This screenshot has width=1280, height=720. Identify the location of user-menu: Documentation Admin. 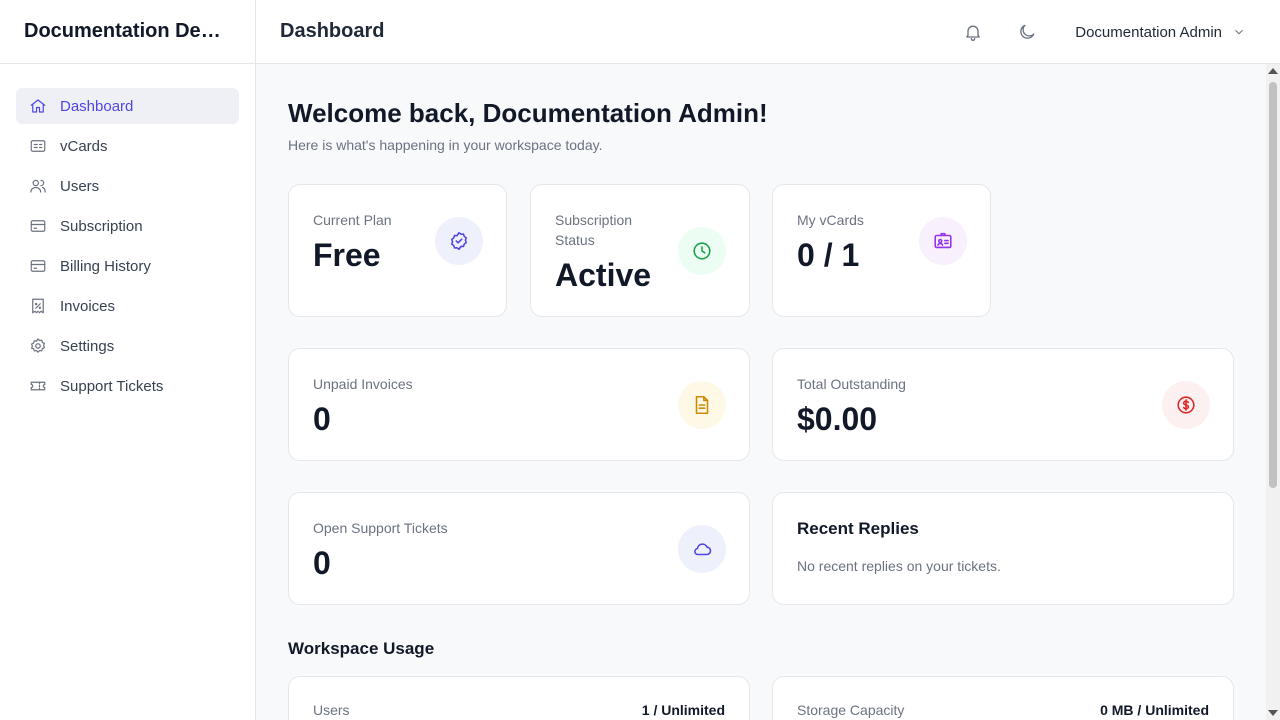
(1160, 32).